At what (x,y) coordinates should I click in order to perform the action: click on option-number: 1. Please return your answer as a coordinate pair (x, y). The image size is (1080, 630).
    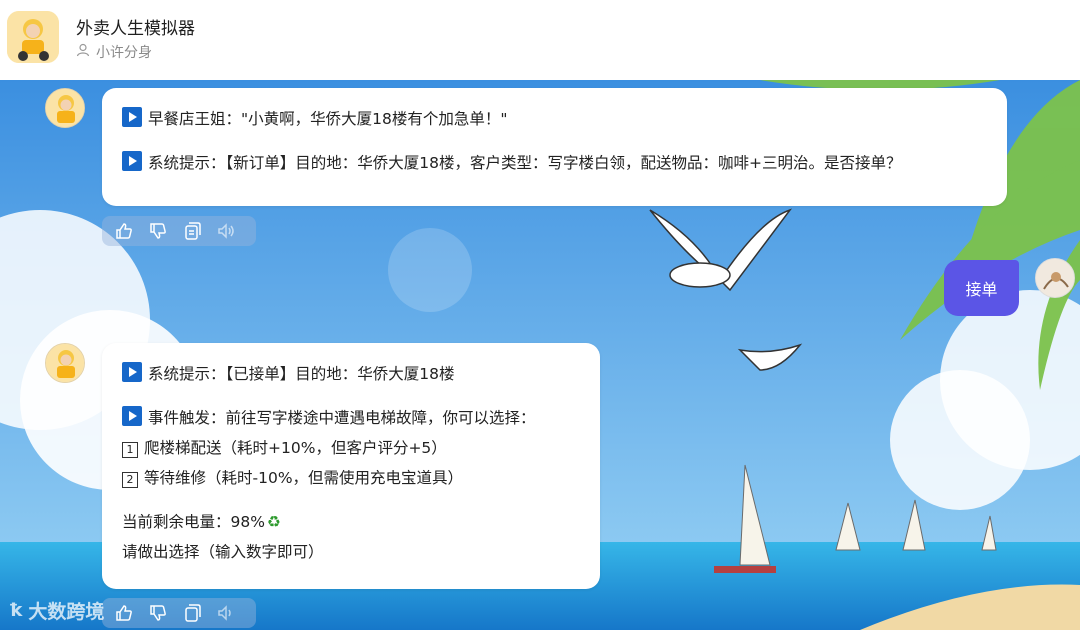
    Looking at the image, I should click on (130, 450).